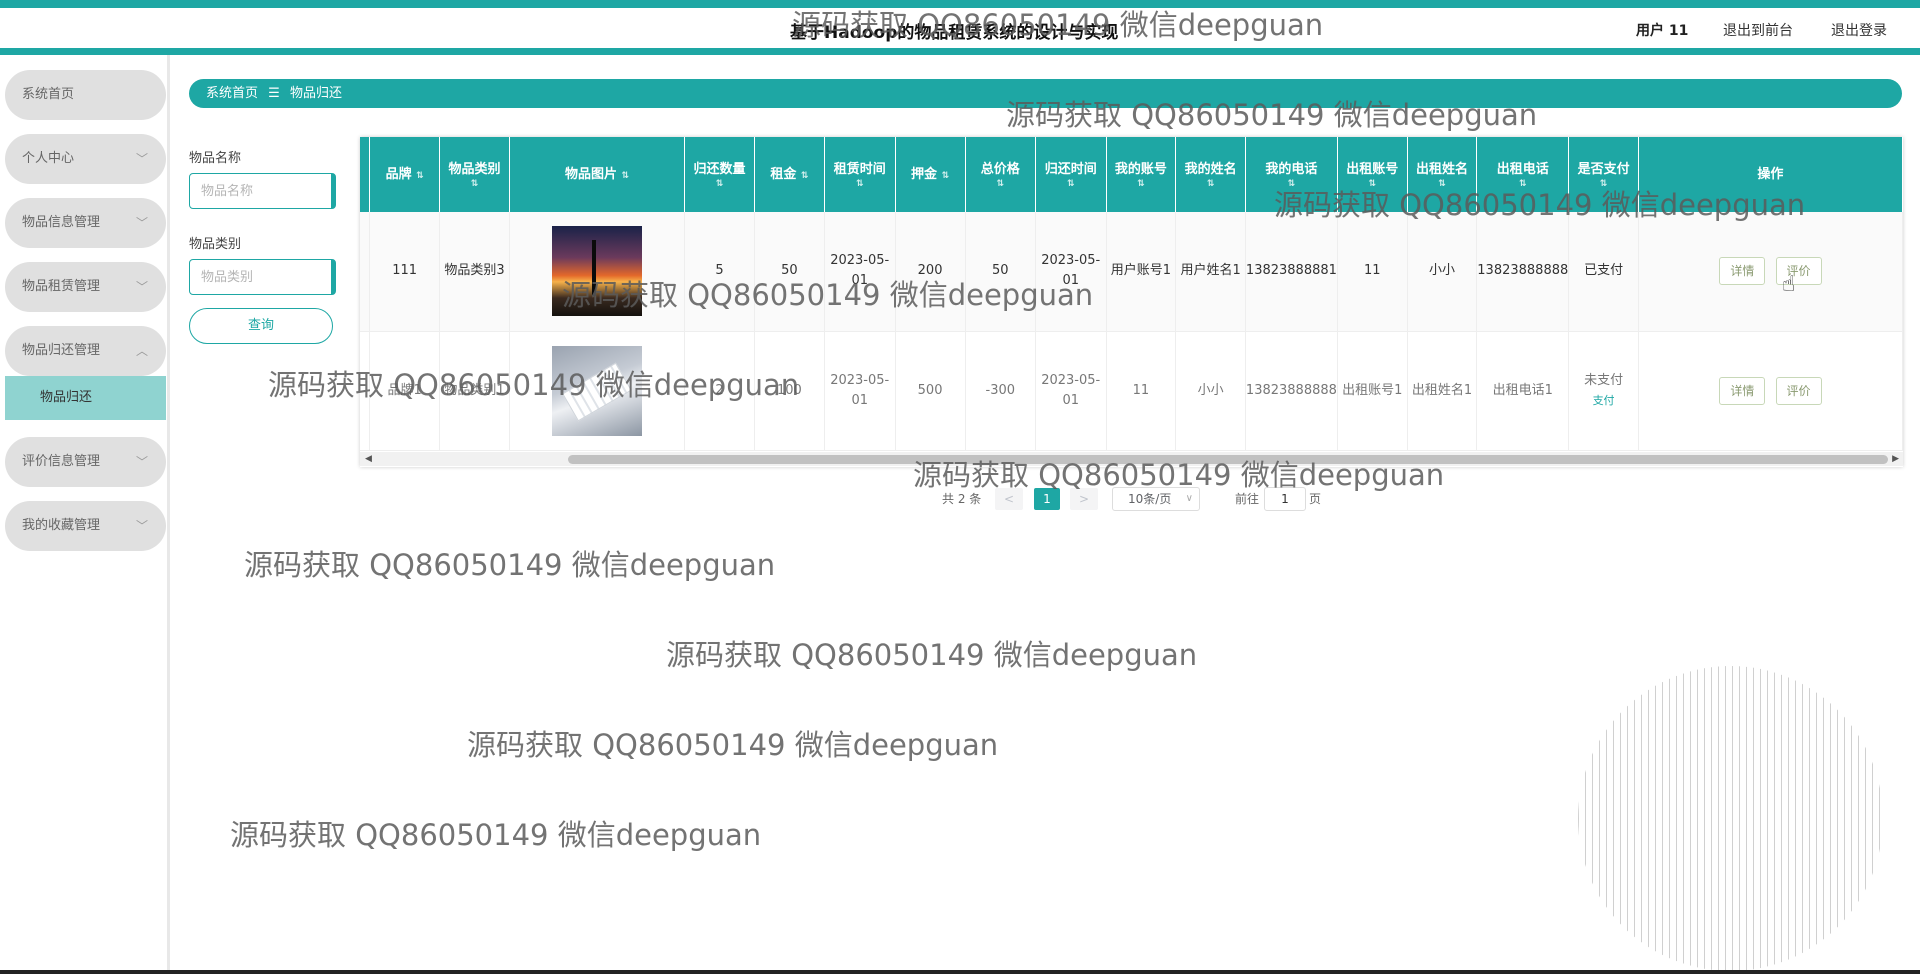 The width and height of the screenshot is (1920, 974). I want to click on column-header-paid: 是否支付 ⇅, so click(1603, 174).